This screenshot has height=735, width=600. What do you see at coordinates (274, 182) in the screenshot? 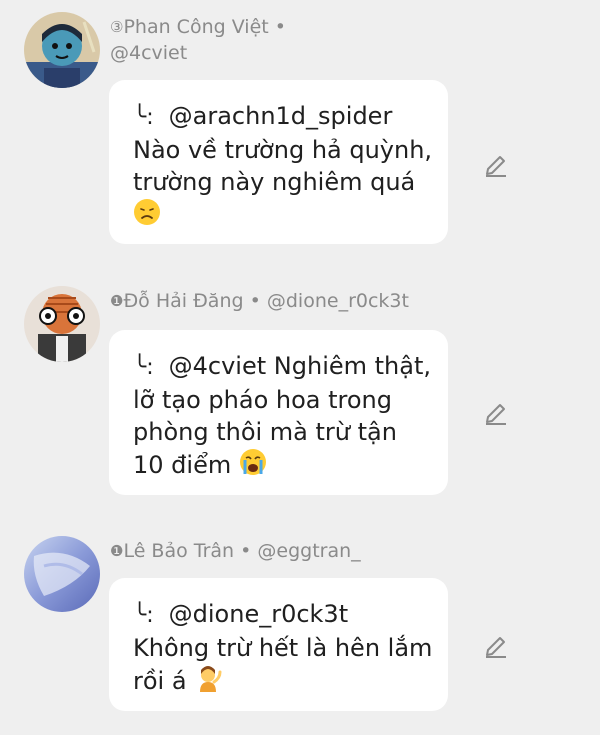
I see `message-line: trường này nghiêm quá` at bounding box center [274, 182].